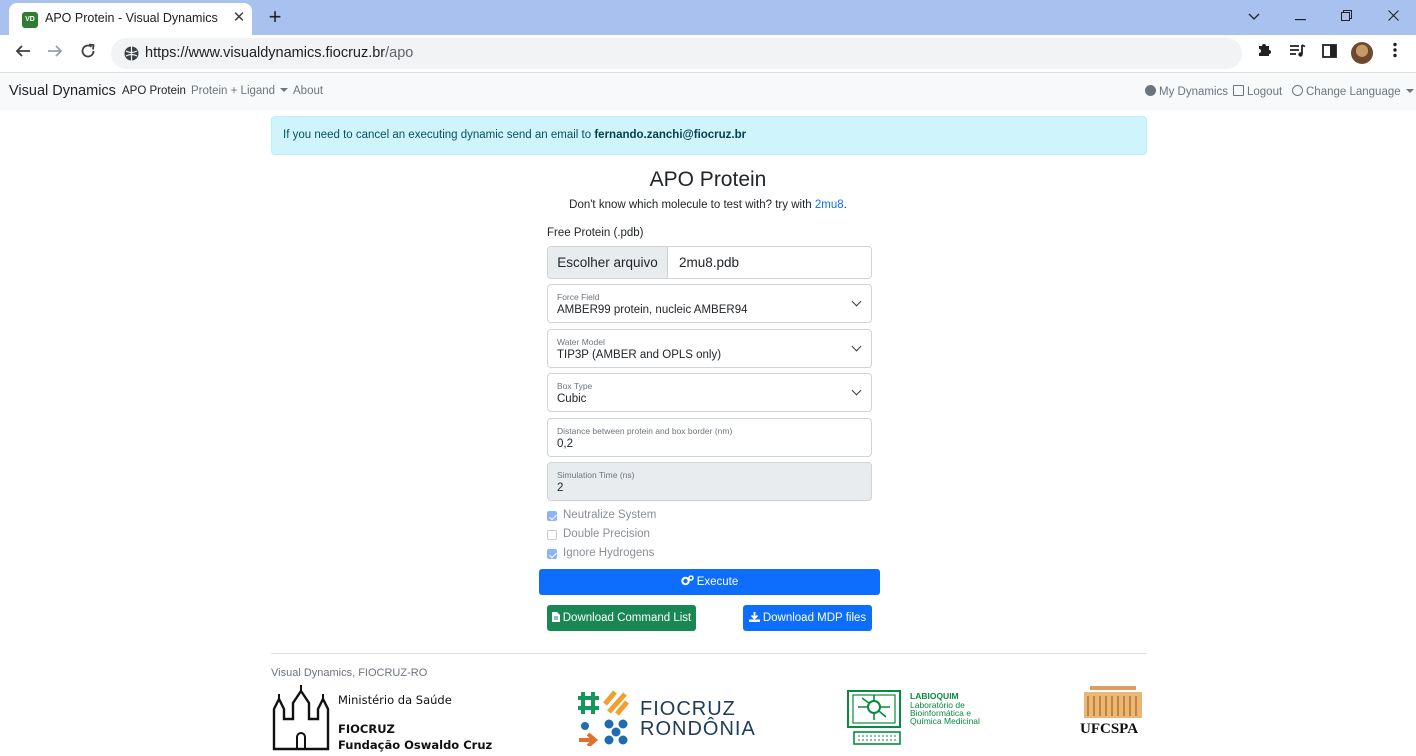 The width and height of the screenshot is (1416, 756). I want to click on fio-line-2: RONDÔNIA, so click(698, 729).